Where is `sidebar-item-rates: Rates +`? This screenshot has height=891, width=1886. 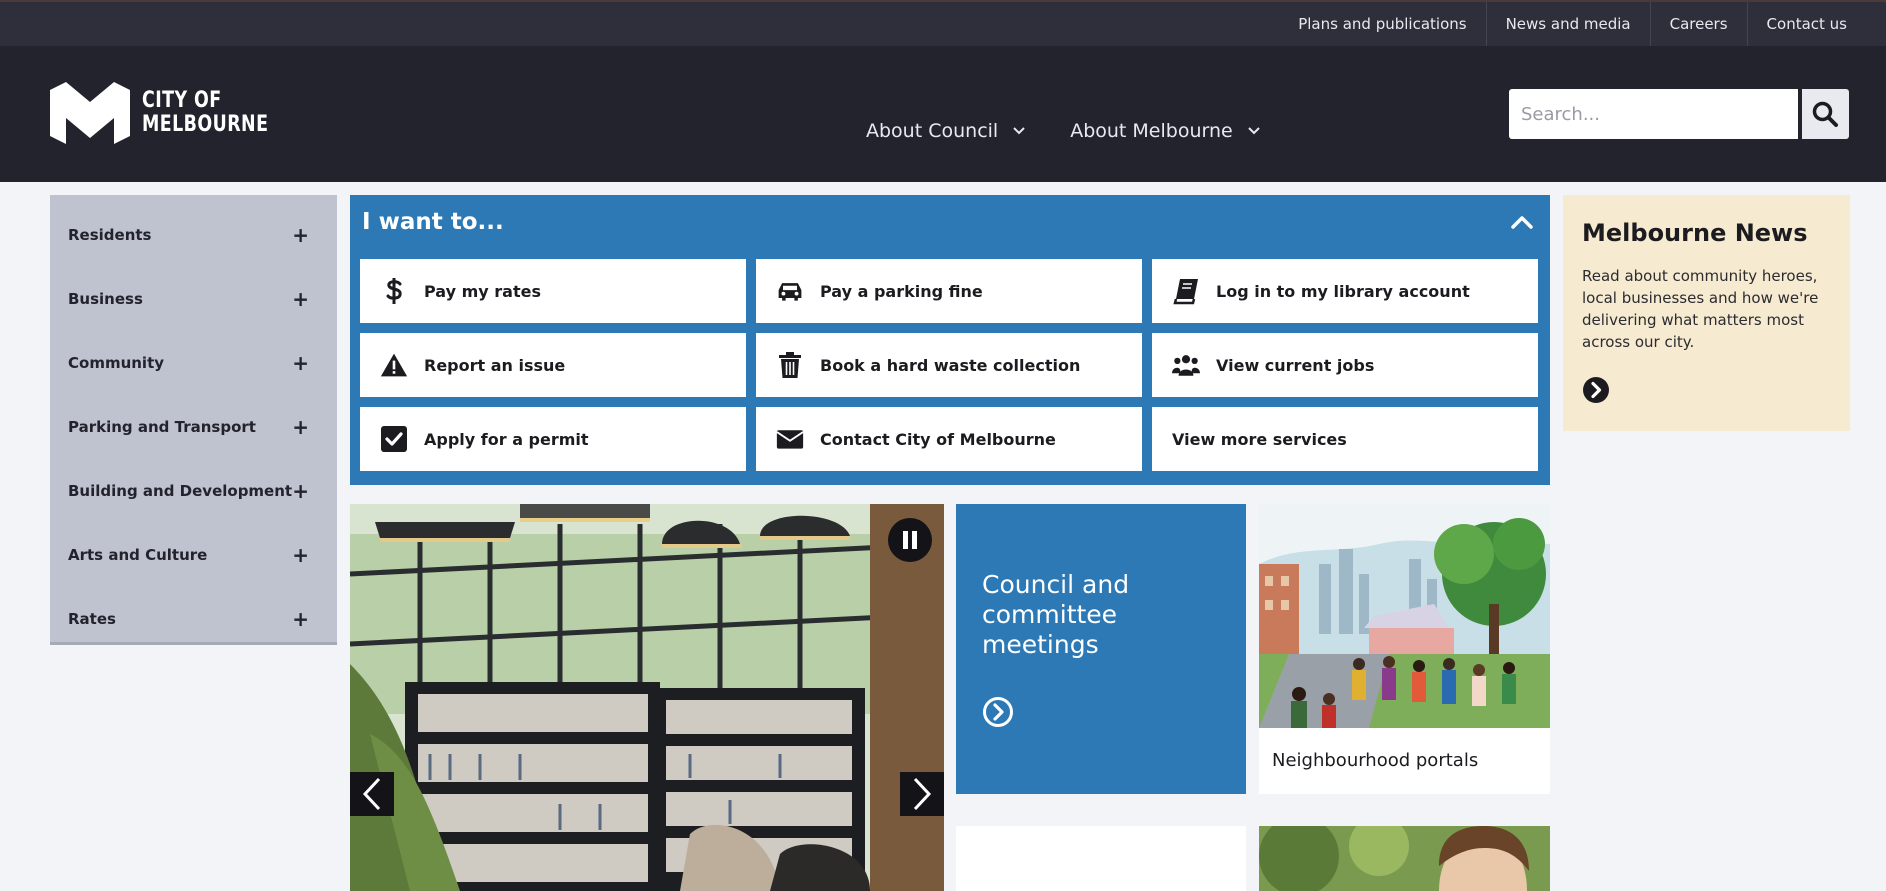
sidebar-item-rates: Rates + is located at coordinates (193, 619).